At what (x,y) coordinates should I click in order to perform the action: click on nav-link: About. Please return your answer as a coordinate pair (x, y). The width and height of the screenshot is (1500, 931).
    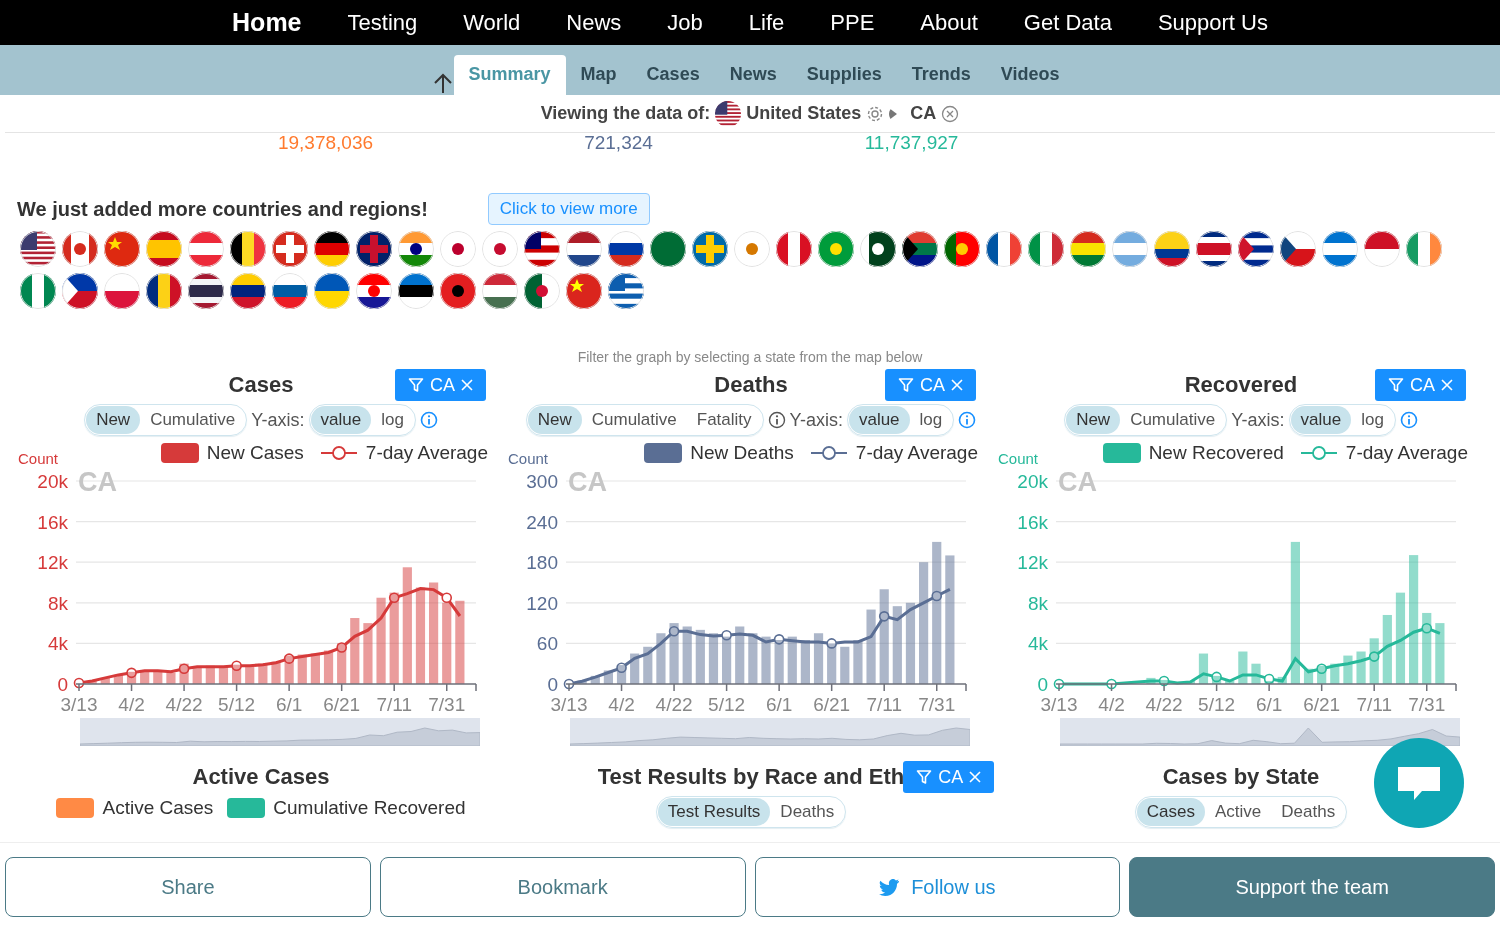
    Looking at the image, I should click on (949, 22).